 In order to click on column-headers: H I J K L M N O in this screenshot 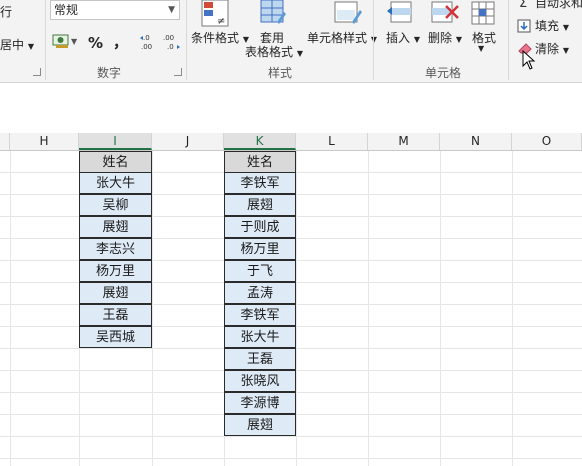, I will do `click(291, 142)`.